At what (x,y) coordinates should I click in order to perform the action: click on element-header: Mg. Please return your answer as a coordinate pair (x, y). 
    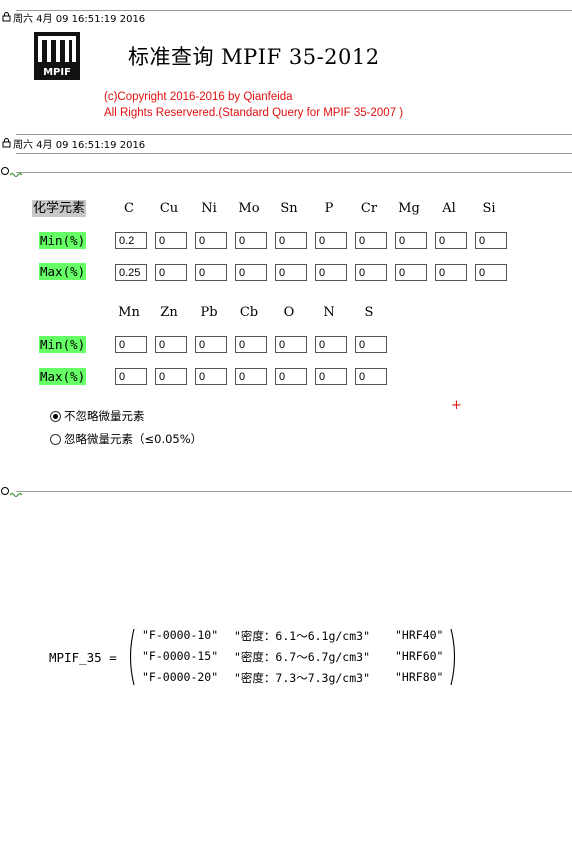
    Looking at the image, I should click on (409, 208).